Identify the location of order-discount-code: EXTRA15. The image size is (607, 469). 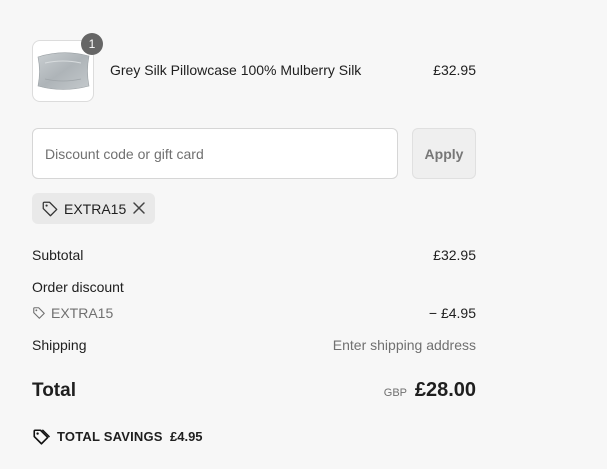
(82, 313).